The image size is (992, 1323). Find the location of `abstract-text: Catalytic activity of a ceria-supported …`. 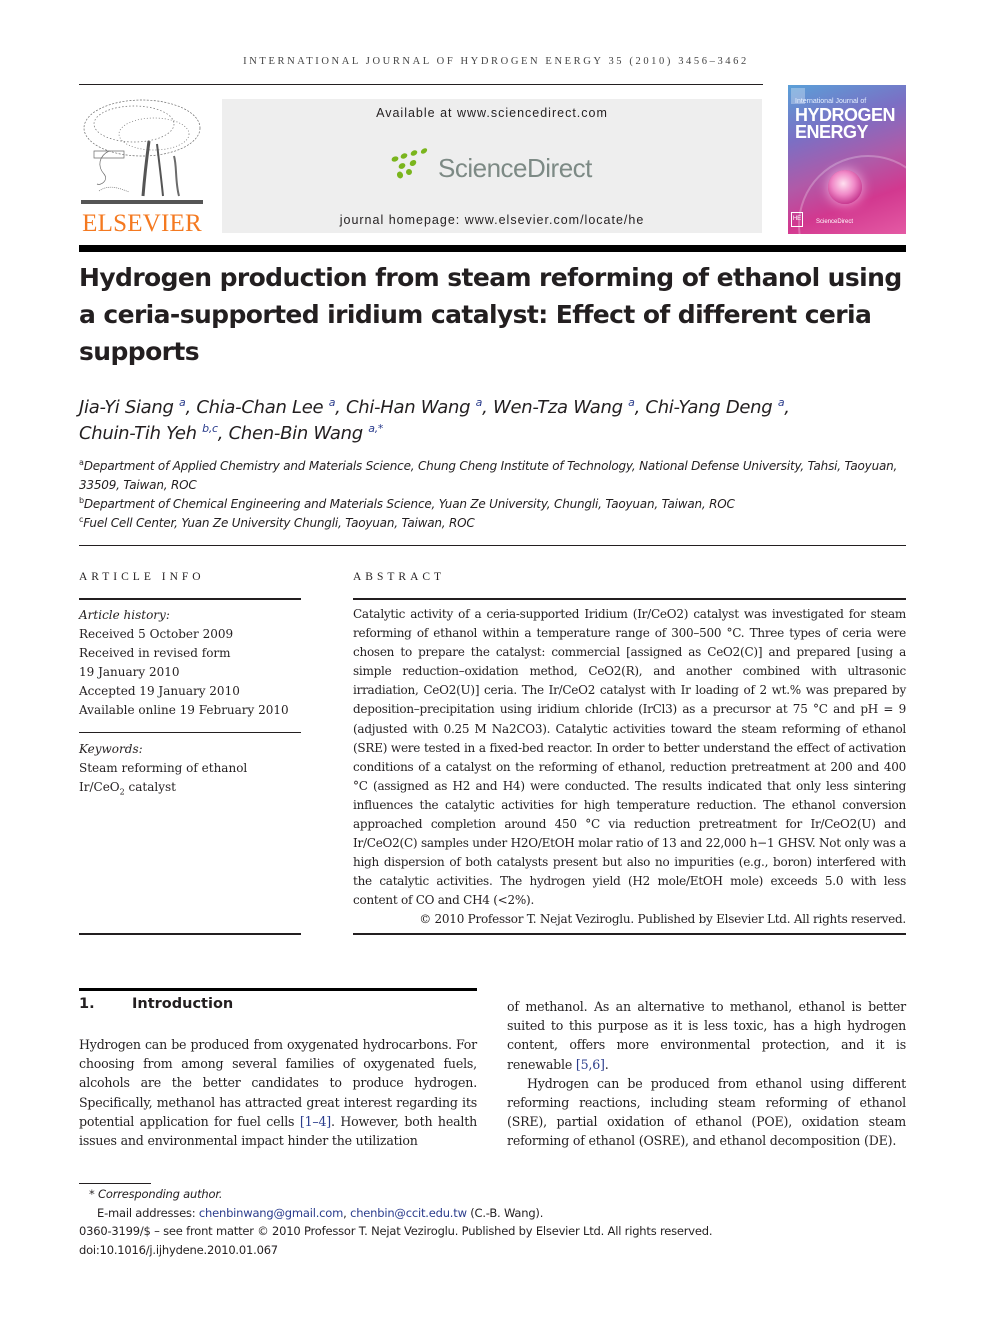

abstract-text: Catalytic activity of a ceria-supported … is located at coordinates (629, 757).